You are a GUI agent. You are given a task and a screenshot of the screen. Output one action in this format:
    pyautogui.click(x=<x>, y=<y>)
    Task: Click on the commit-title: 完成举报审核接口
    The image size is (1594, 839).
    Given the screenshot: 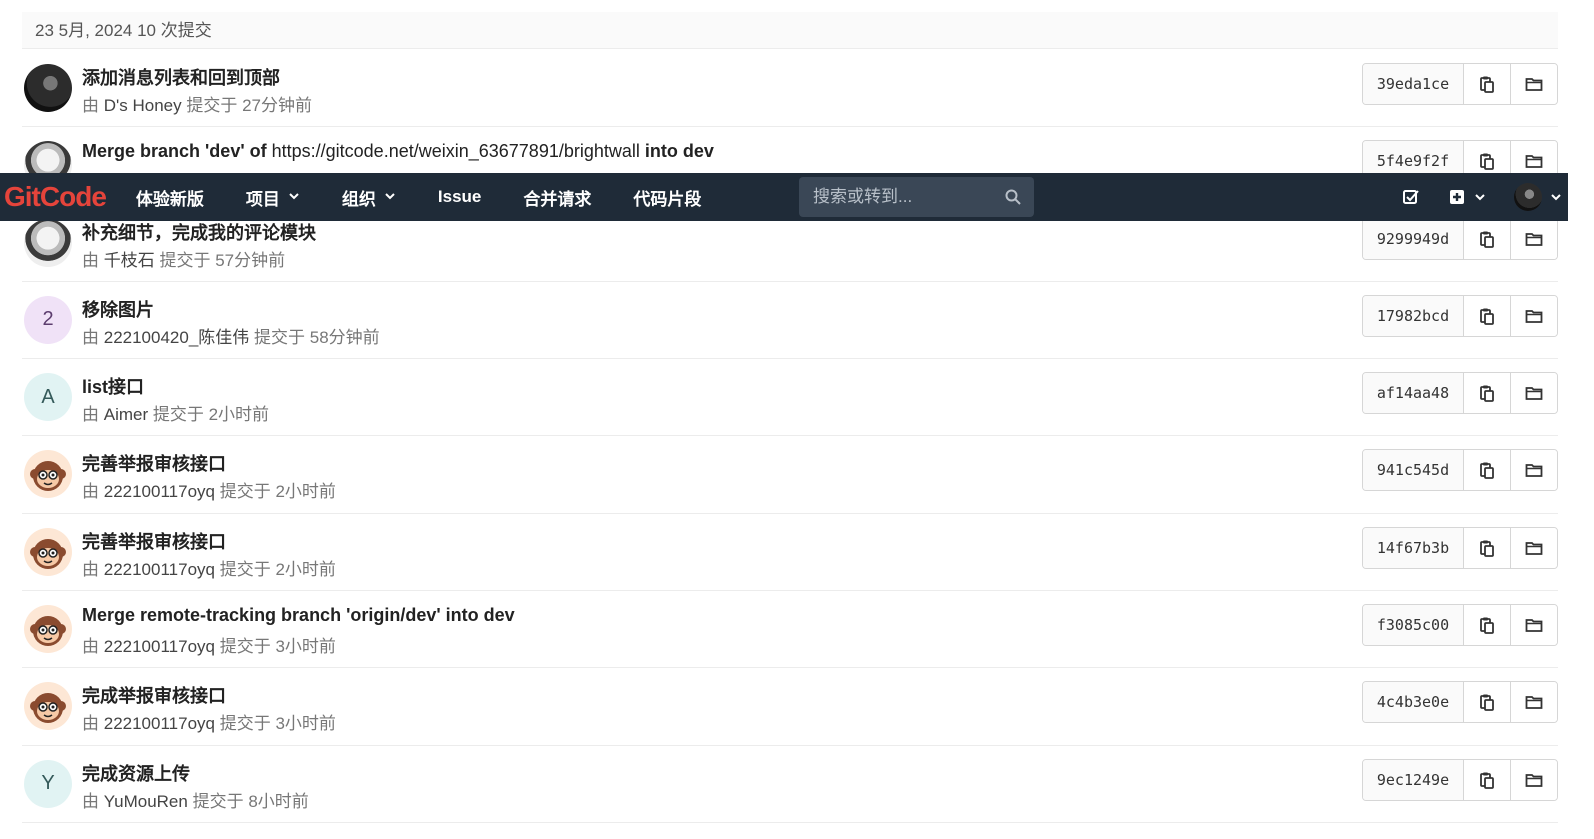 What is the action you would take?
    pyautogui.click(x=154, y=695)
    